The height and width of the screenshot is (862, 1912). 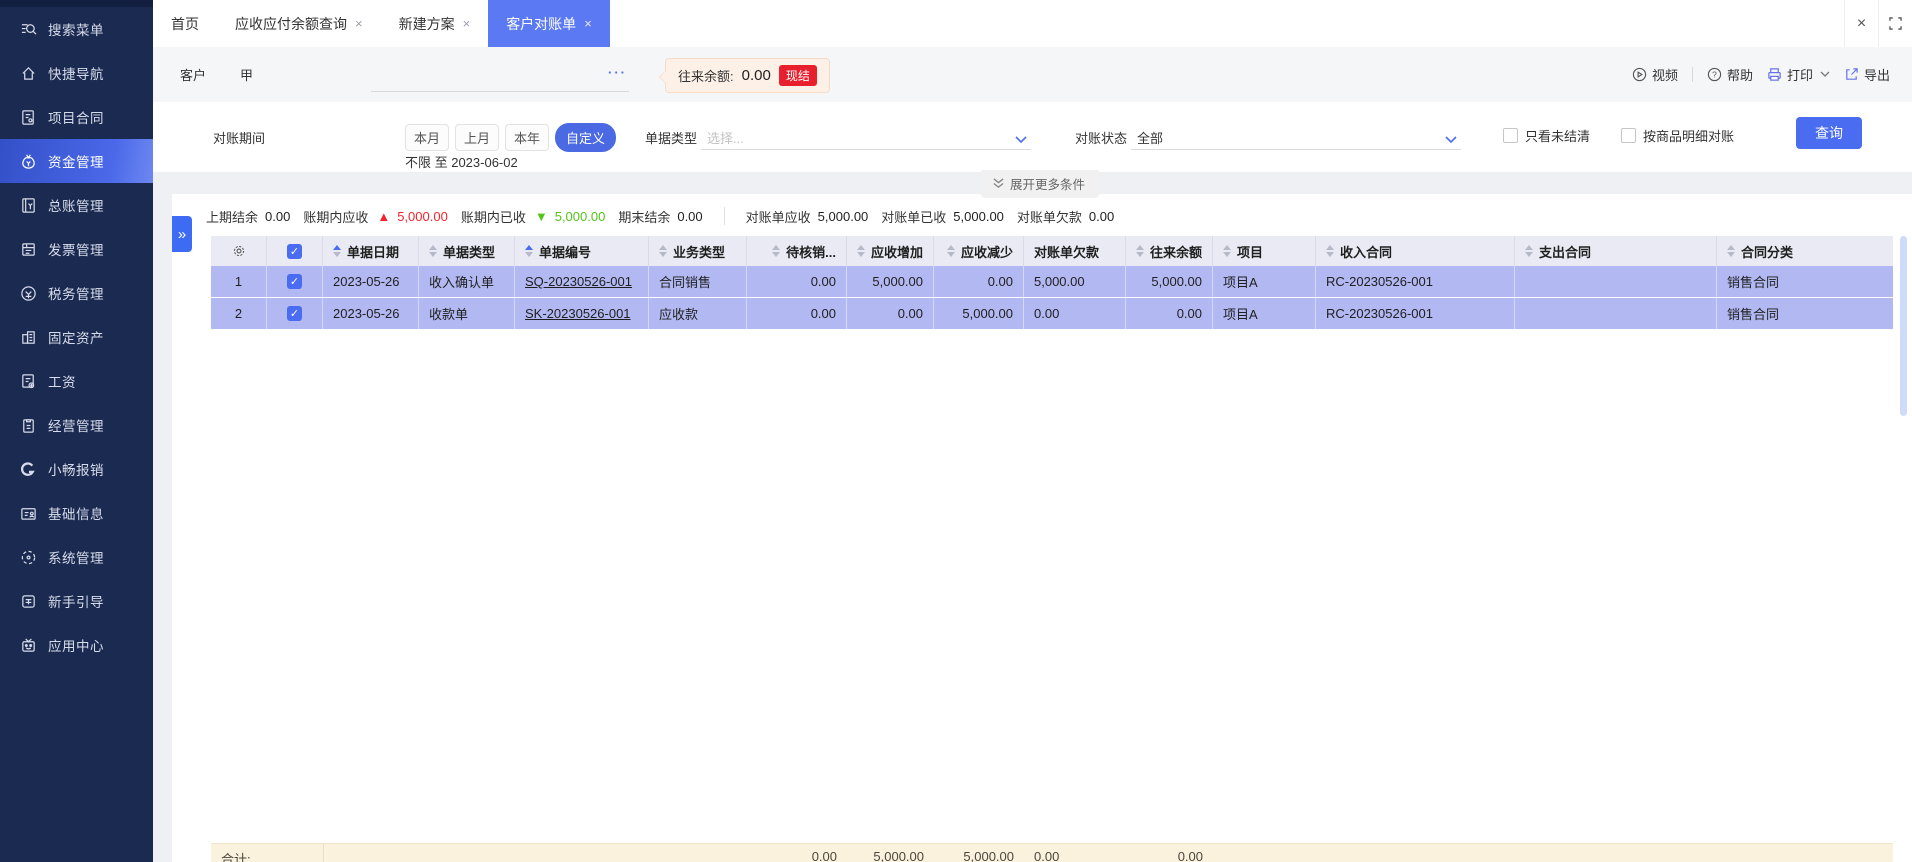 What do you see at coordinates (1169, 251) in the screenshot?
I see `column-header-9: 往来余额` at bounding box center [1169, 251].